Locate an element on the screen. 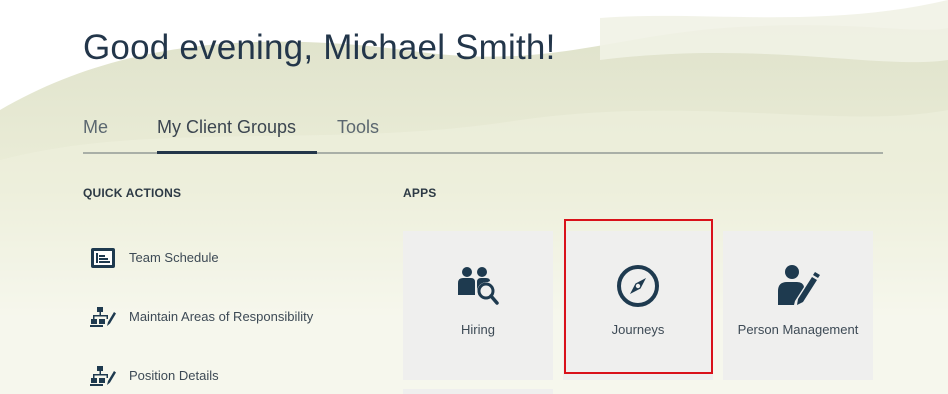  quick-action-maintain-areas: Maintain Areas of Responsibility is located at coordinates (218, 317).